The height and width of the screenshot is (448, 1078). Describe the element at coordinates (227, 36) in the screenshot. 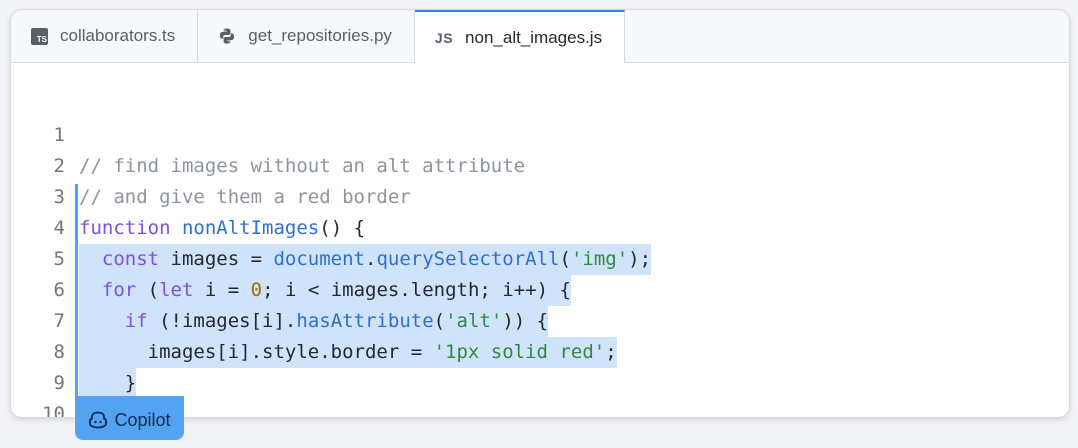

I see `python-icon` at that location.